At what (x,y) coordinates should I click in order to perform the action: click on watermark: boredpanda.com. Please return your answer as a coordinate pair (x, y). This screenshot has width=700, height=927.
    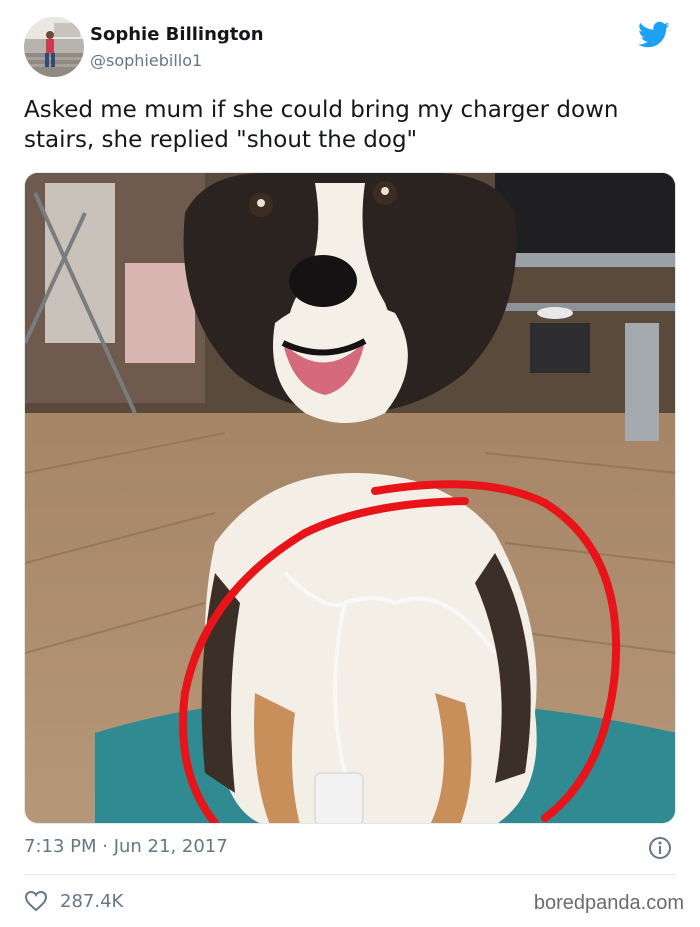
    Looking at the image, I should click on (608, 903).